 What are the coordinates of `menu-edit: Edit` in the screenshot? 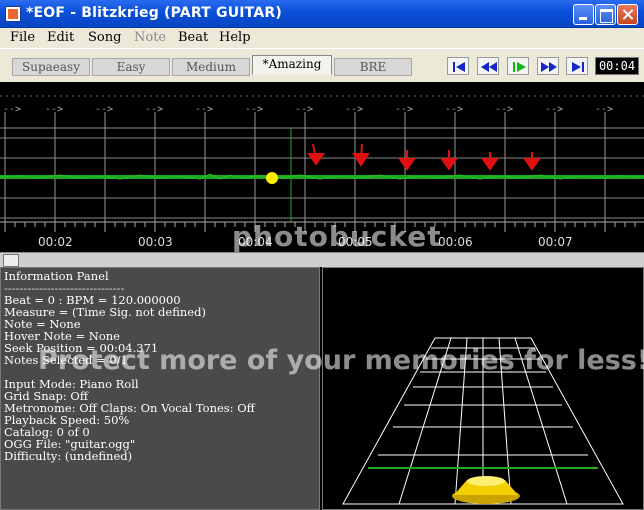 It's located at (60, 37).